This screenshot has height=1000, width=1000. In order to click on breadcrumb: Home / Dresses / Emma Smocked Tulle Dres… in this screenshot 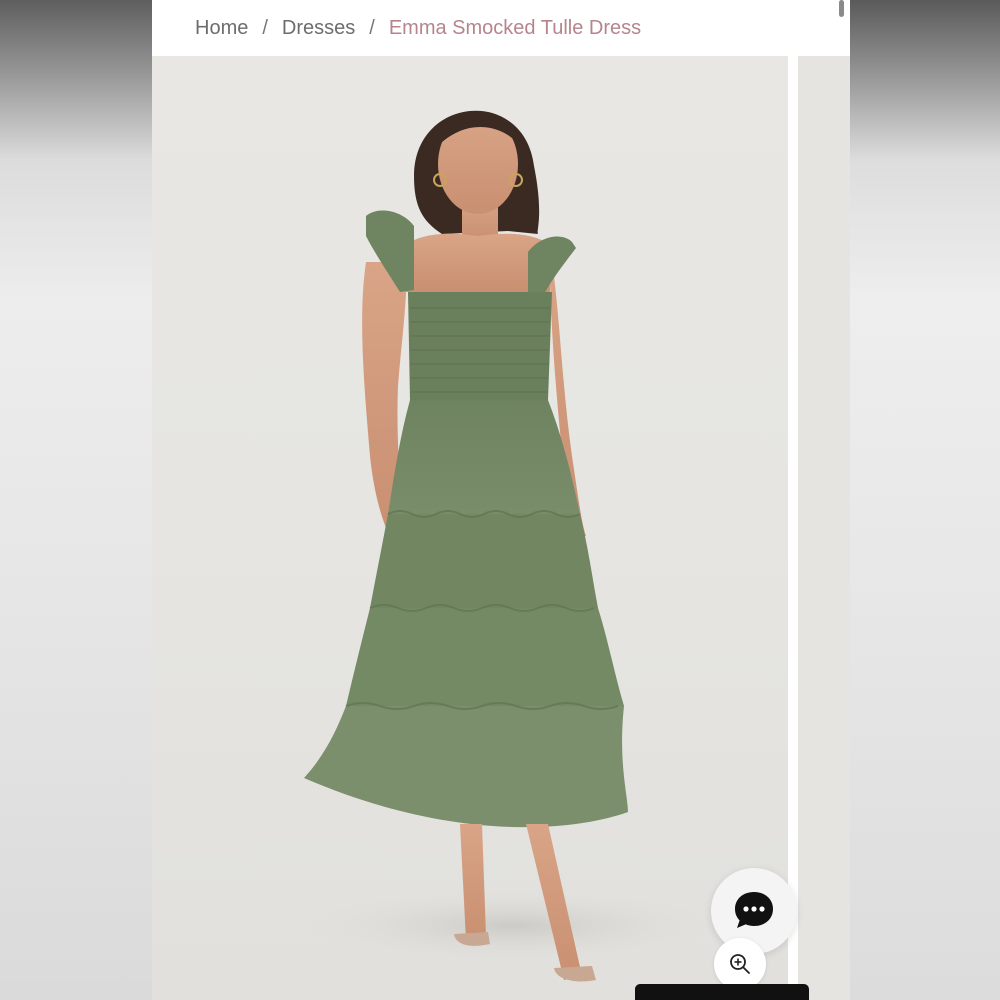, I will do `click(501, 28)`.